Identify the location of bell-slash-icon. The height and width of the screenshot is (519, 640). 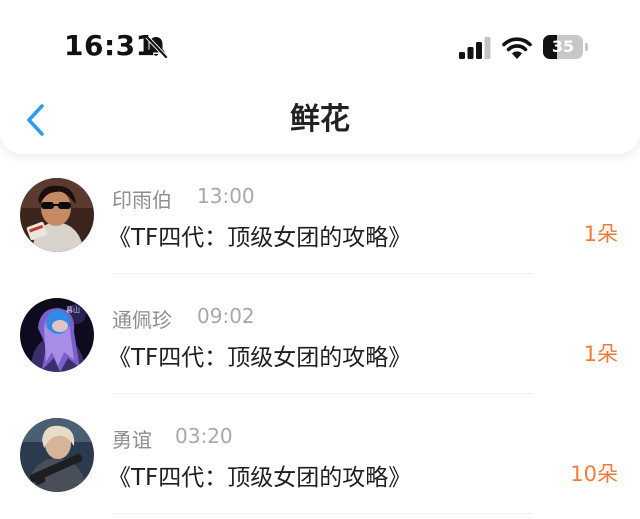
(156, 47).